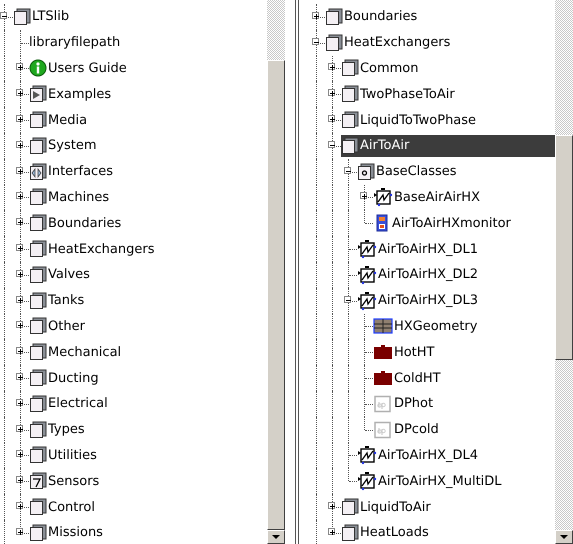  What do you see at coordinates (407, 429) in the screenshot?
I see `tree-item: DPcold` at bounding box center [407, 429].